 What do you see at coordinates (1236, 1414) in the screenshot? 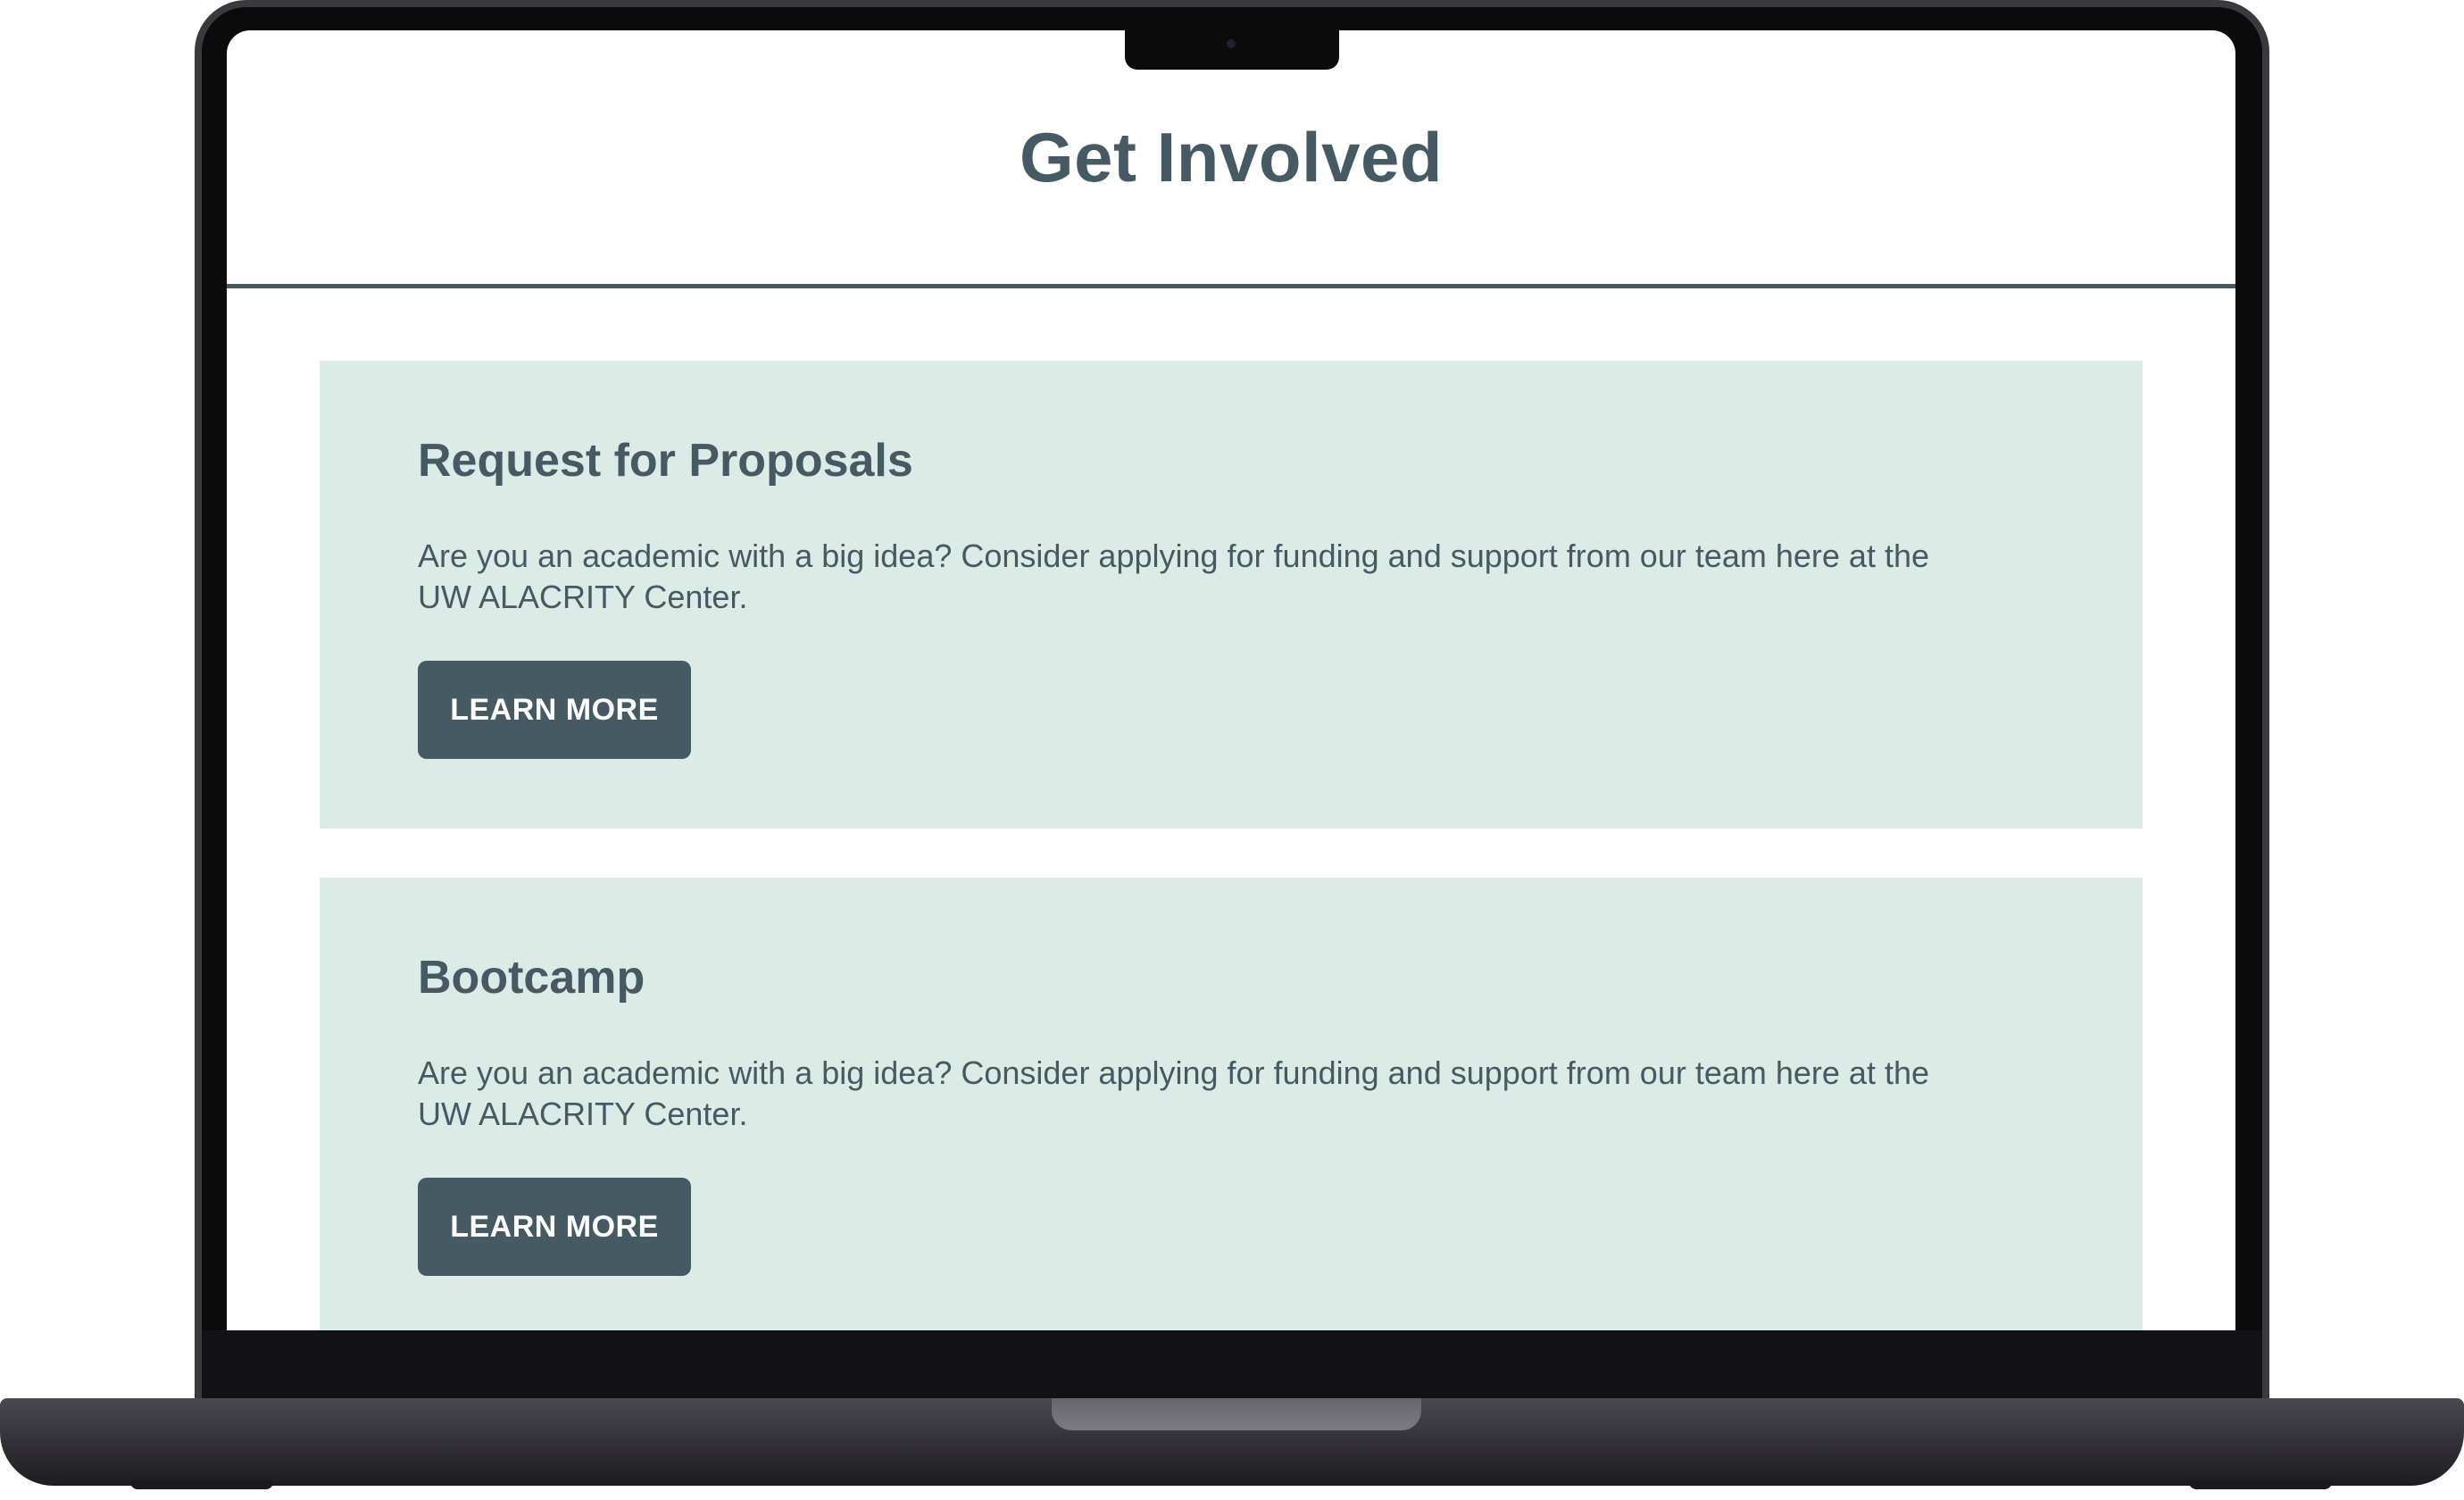
I see `laptop-opening-notch` at bounding box center [1236, 1414].